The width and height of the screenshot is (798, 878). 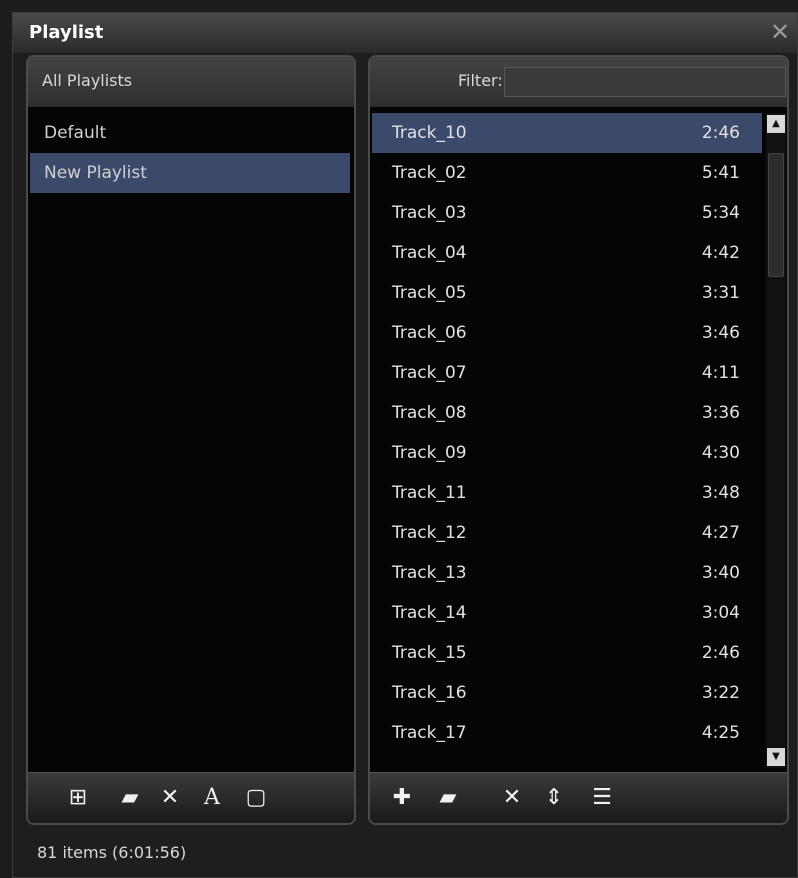 I want to click on track-name: Track_14, so click(x=429, y=613).